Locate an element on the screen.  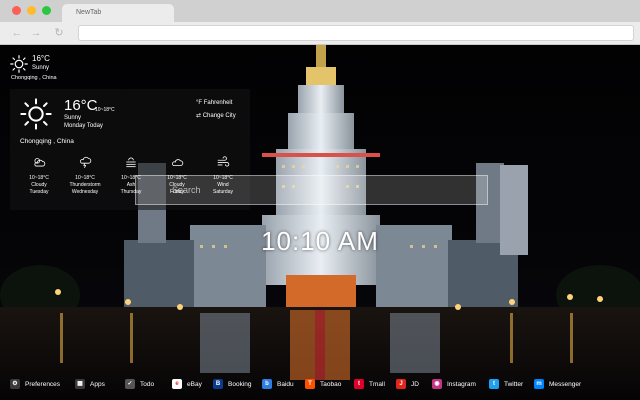
gear-icon: ⚙ is located at coordinates (15, 384).